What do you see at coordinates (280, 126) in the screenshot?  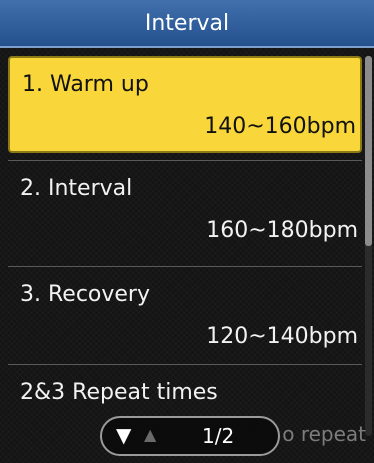 I see `menu-item-range: 140~160bpm` at bounding box center [280, 126].